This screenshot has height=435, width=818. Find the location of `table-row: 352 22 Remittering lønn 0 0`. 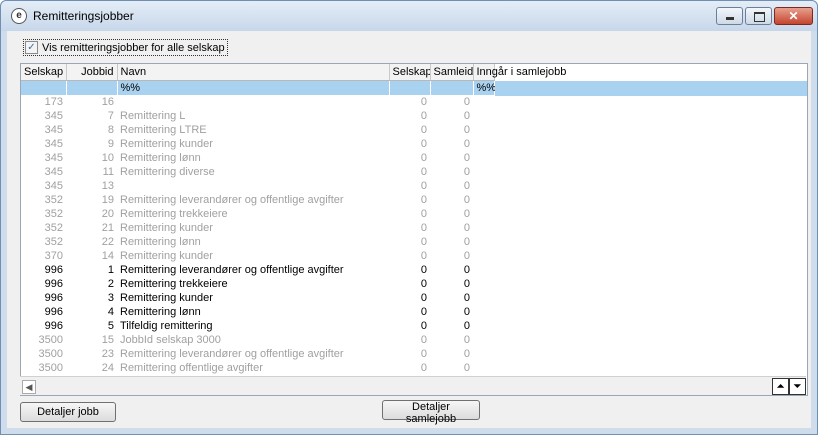

table-row: 352 22 Remittering lønn 0 0 is located at coordinates (257, 242).